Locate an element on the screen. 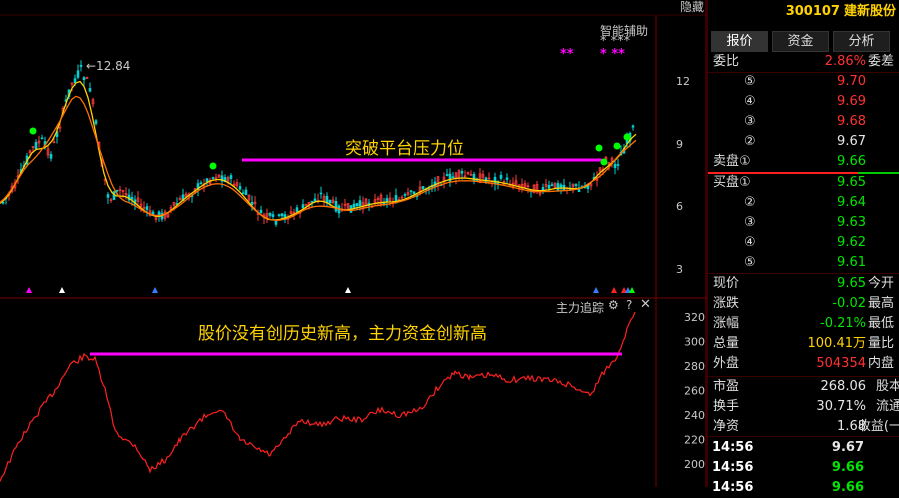  ask-row: ⑤ 9.70 is located at coordinates (803, 82).